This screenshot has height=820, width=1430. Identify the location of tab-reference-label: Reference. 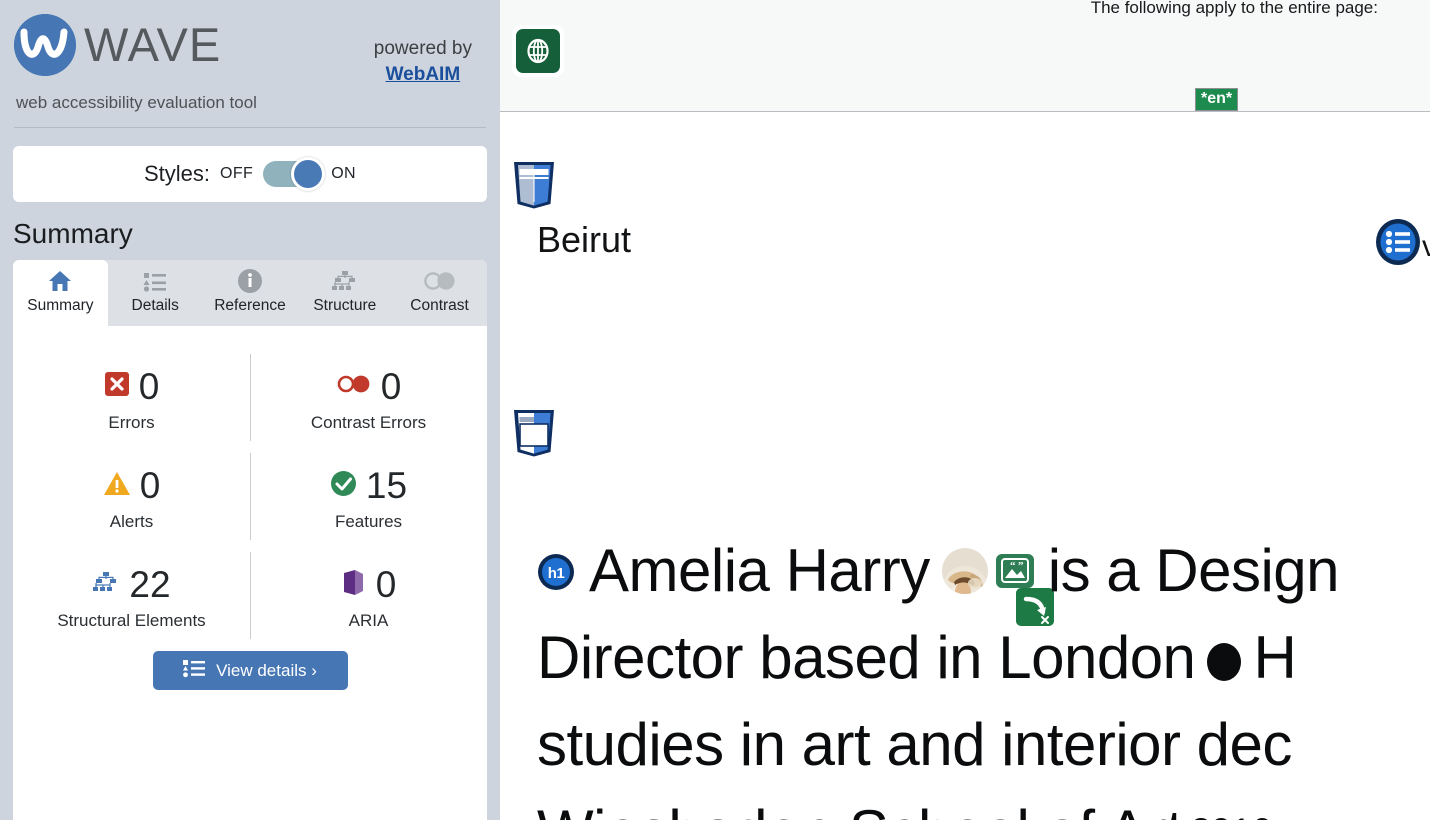
(250, 306).